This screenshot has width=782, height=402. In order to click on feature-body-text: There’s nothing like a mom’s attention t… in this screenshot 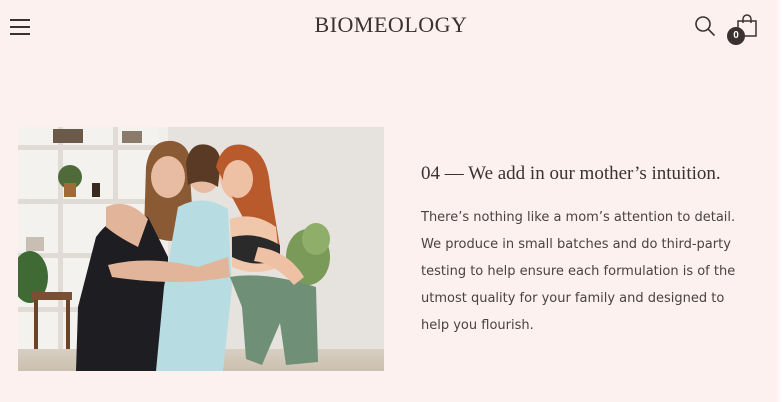, I will do `click(578, 271)`.